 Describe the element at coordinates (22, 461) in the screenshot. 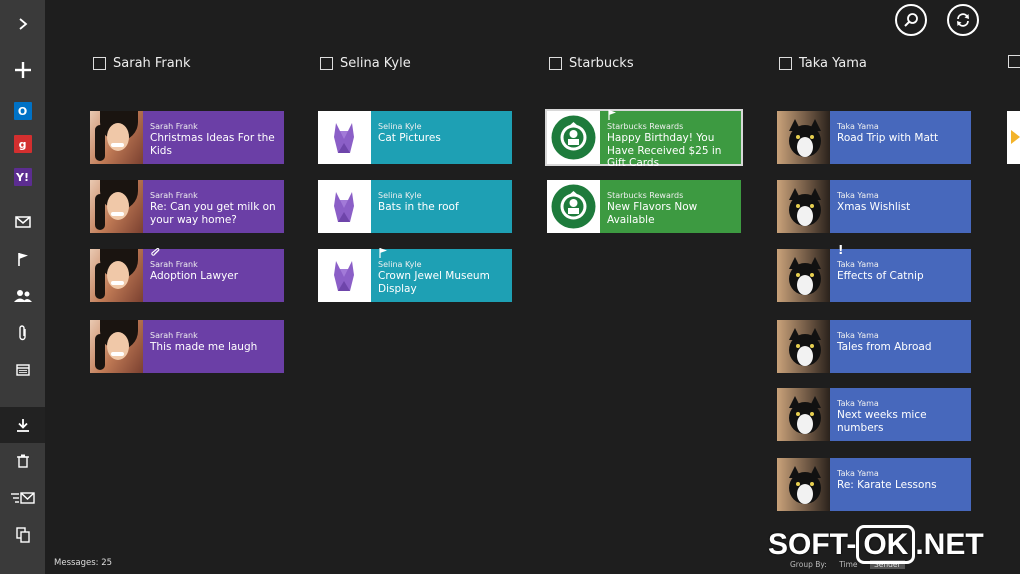

I see `delete-button` at that location.